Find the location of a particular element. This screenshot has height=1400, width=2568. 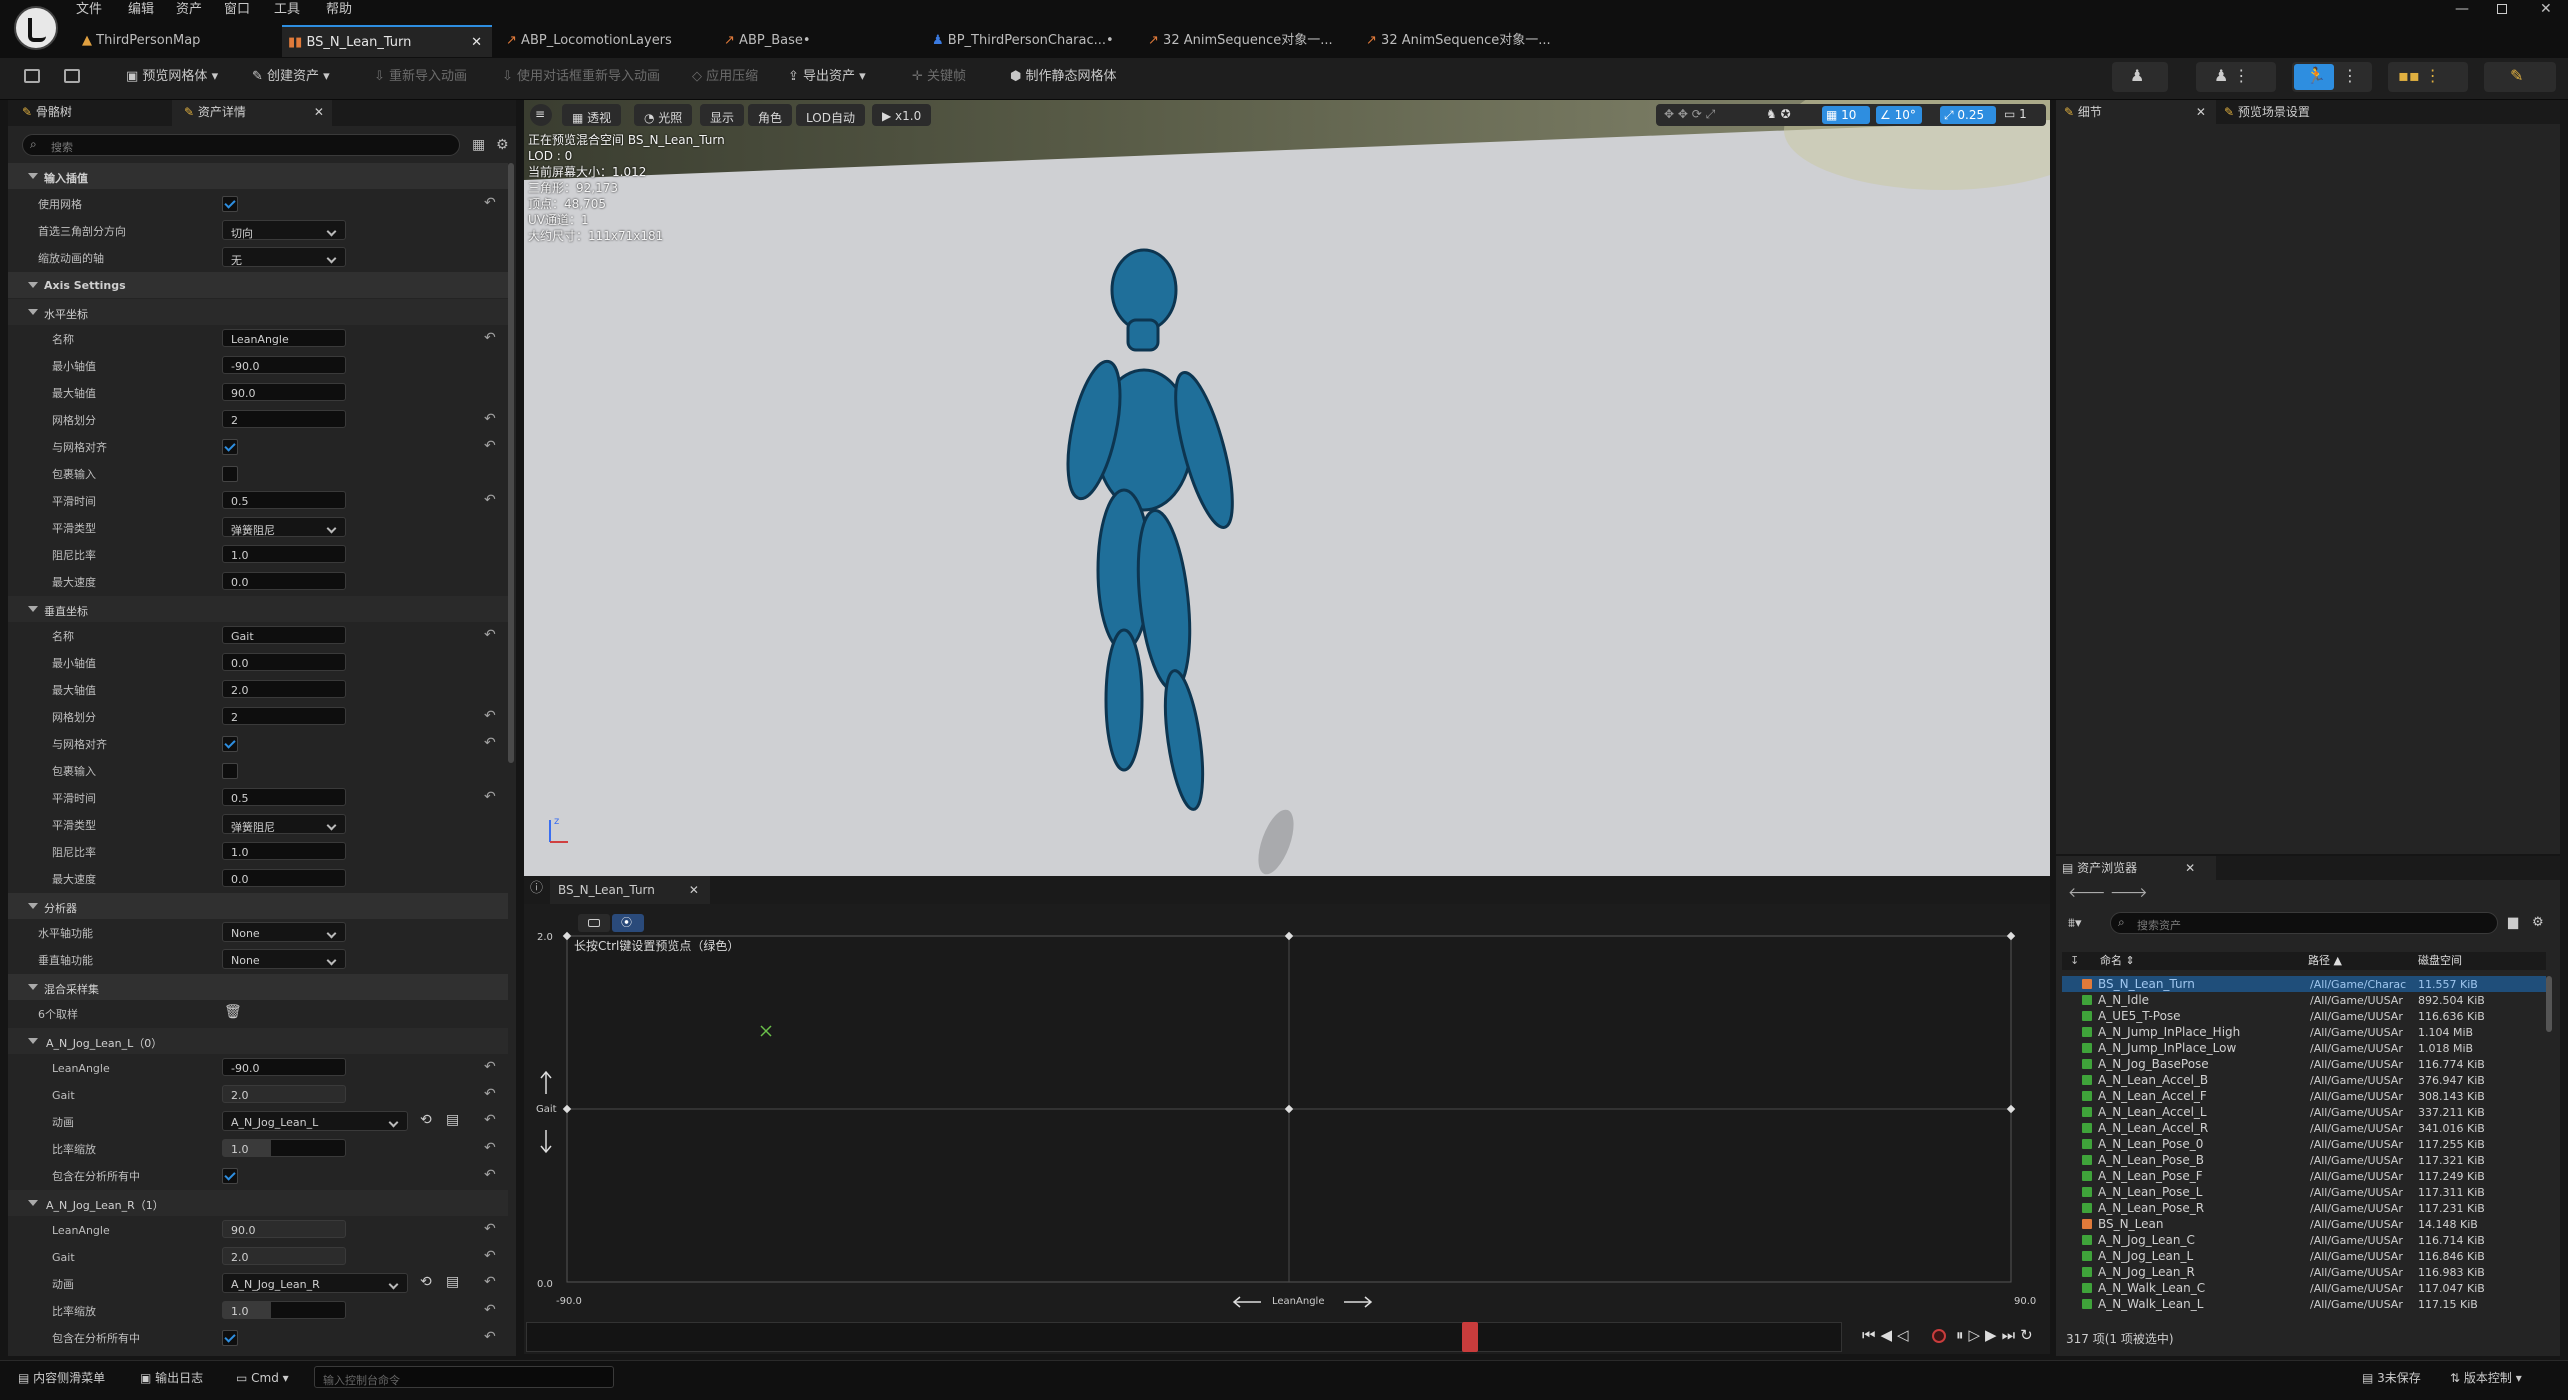

v-div-input: 2 is located at coordinates (284, 716).